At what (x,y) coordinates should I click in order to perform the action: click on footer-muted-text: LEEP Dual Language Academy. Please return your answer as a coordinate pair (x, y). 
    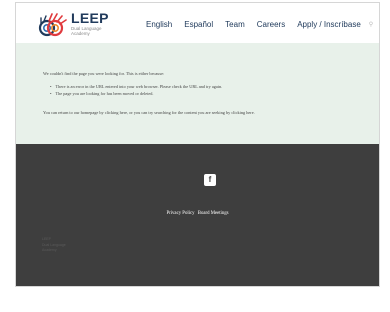
    Looking at the image, I should click on (54, 245).